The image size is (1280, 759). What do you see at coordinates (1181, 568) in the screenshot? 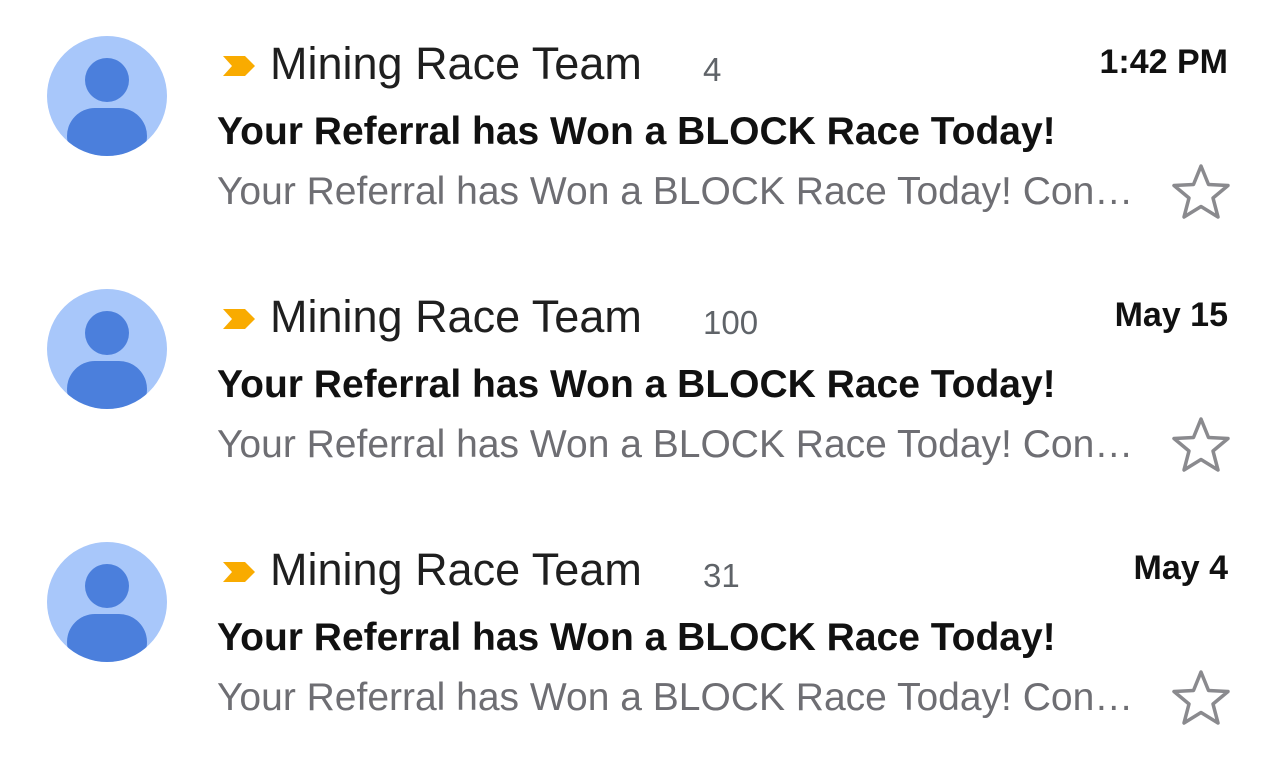
I see `timestamp: May 4` at bounding box center [1181, 568].